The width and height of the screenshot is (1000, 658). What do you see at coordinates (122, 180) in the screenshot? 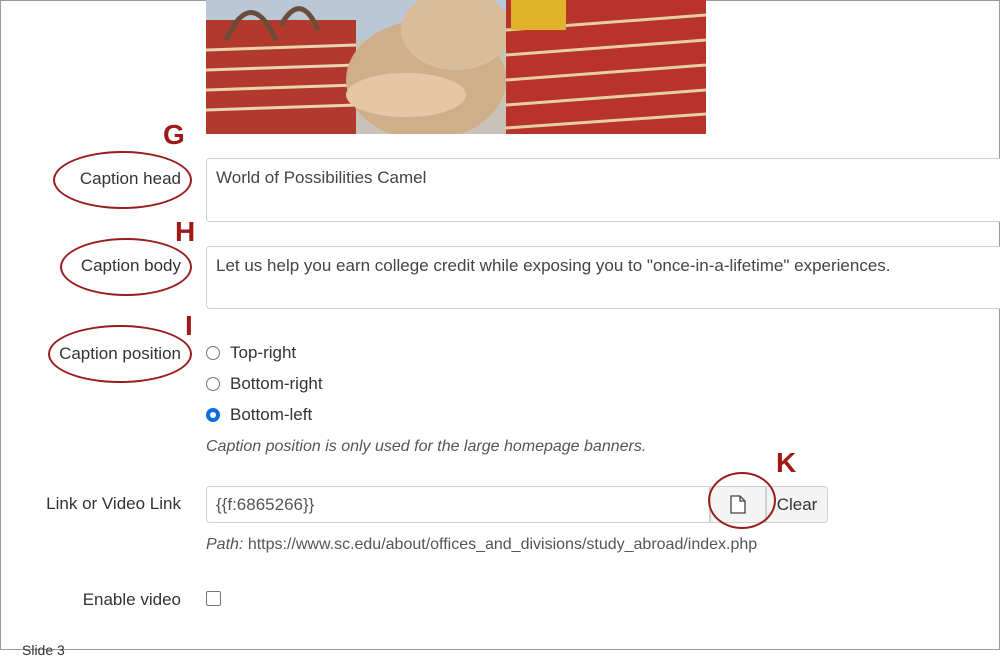
I see `annotation-ellipse-caption-head` at bounding box center [122, 180].